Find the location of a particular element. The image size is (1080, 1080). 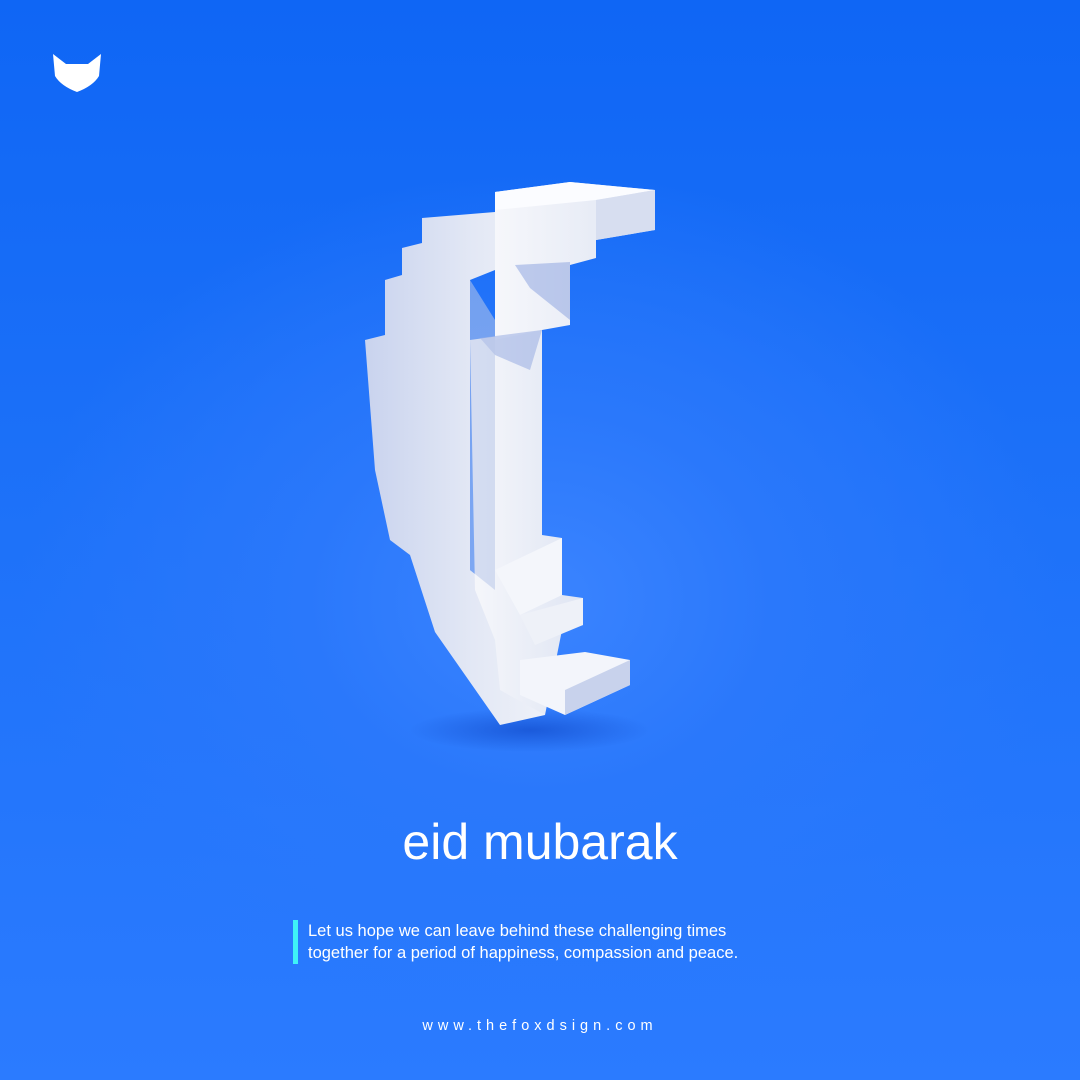

website-url: www.thefoxdsign.com is located at coordinates (540, 1026).